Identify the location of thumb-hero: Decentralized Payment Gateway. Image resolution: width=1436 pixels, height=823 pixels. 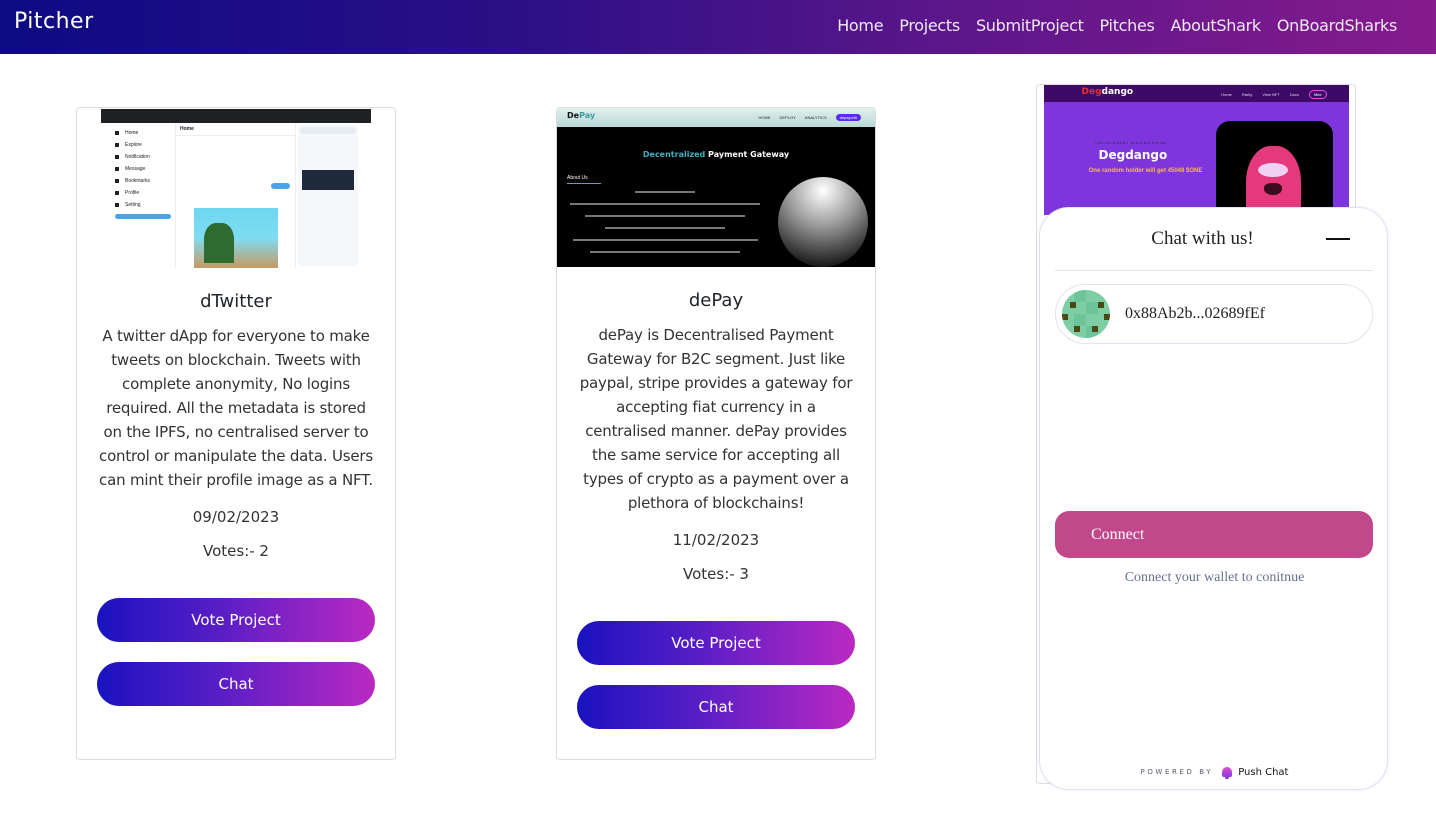
(716, 154).